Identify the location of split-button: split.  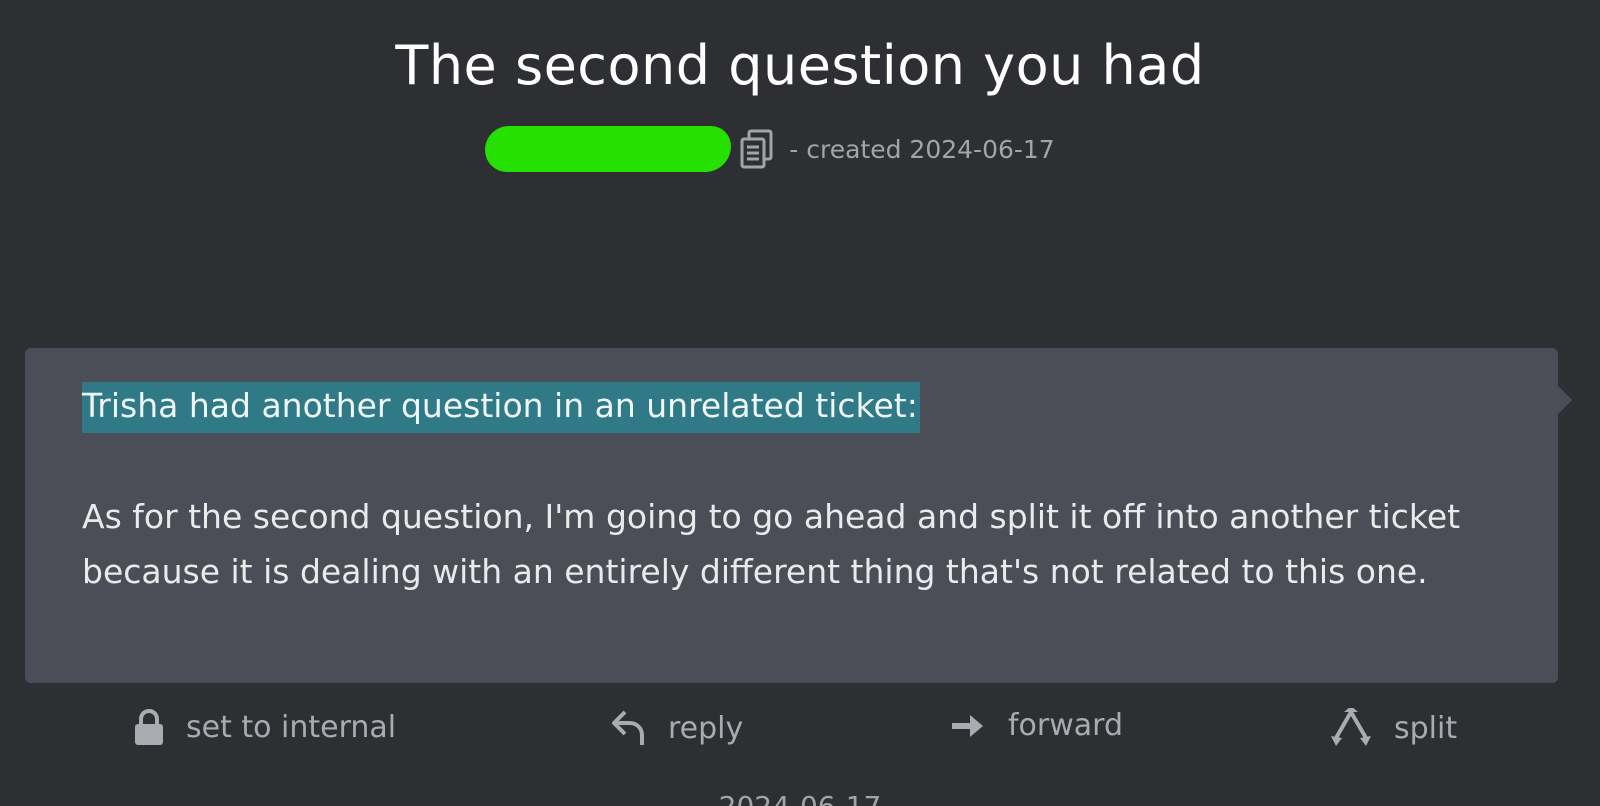
(1393, 728).